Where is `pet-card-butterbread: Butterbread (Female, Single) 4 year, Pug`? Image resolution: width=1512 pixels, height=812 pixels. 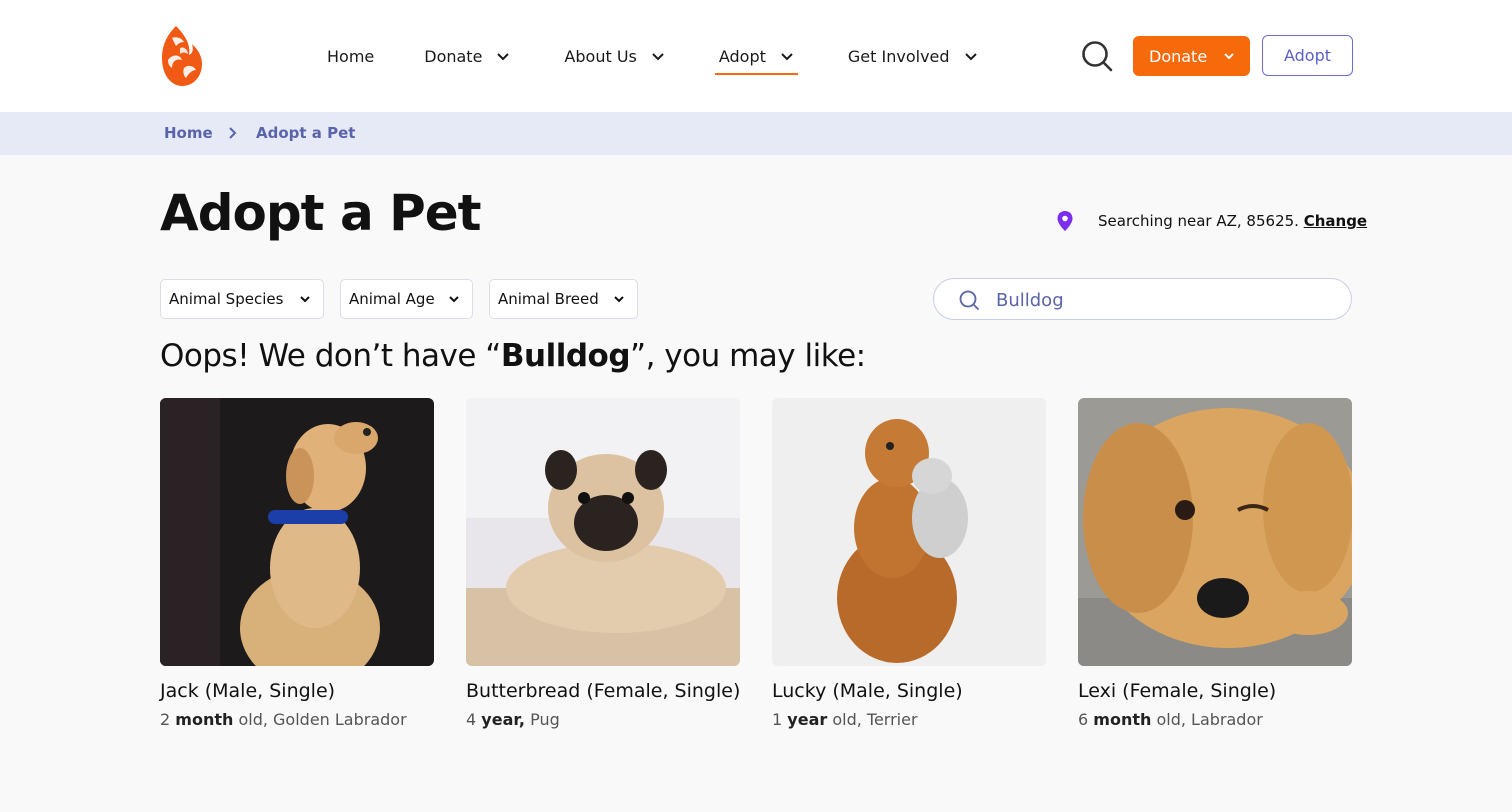 pet-card-butterbread: Butterbread (Female, Single) 4 year, Pug is located at coordinates (603, 563).